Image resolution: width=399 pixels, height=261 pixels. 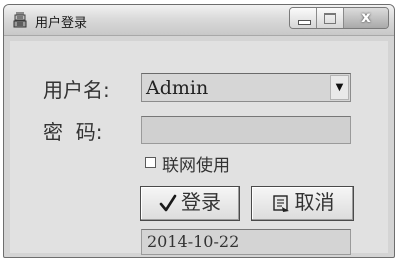 I want to click on maximize-icon, so click(x=330, y=18).